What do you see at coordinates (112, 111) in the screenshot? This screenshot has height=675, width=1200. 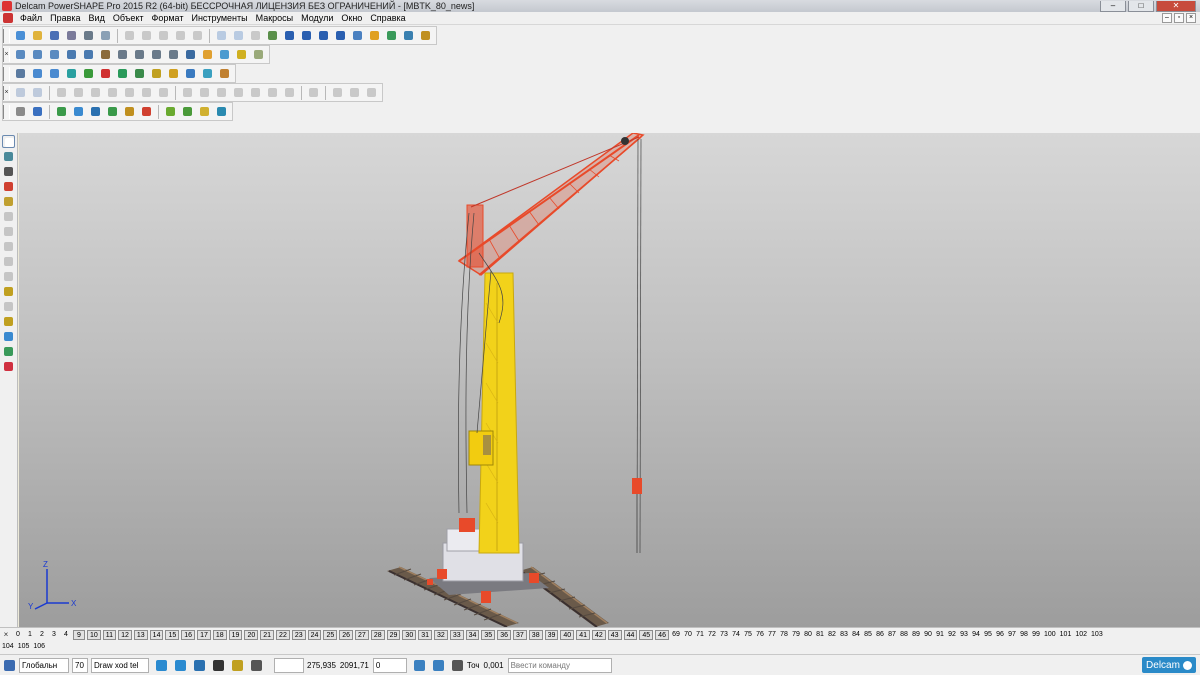 I see `assembly-align-icon` at bounding box center [112, 111].